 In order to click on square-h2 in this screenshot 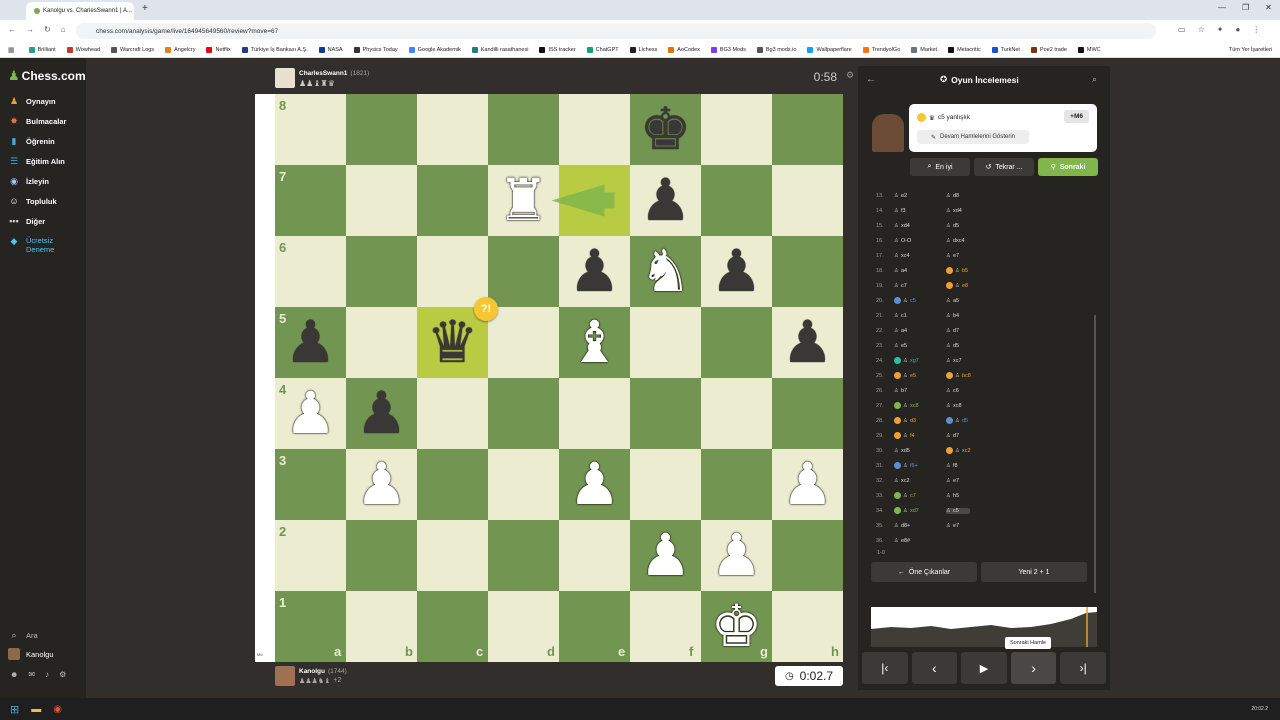, I will do `click(807, 555)`.